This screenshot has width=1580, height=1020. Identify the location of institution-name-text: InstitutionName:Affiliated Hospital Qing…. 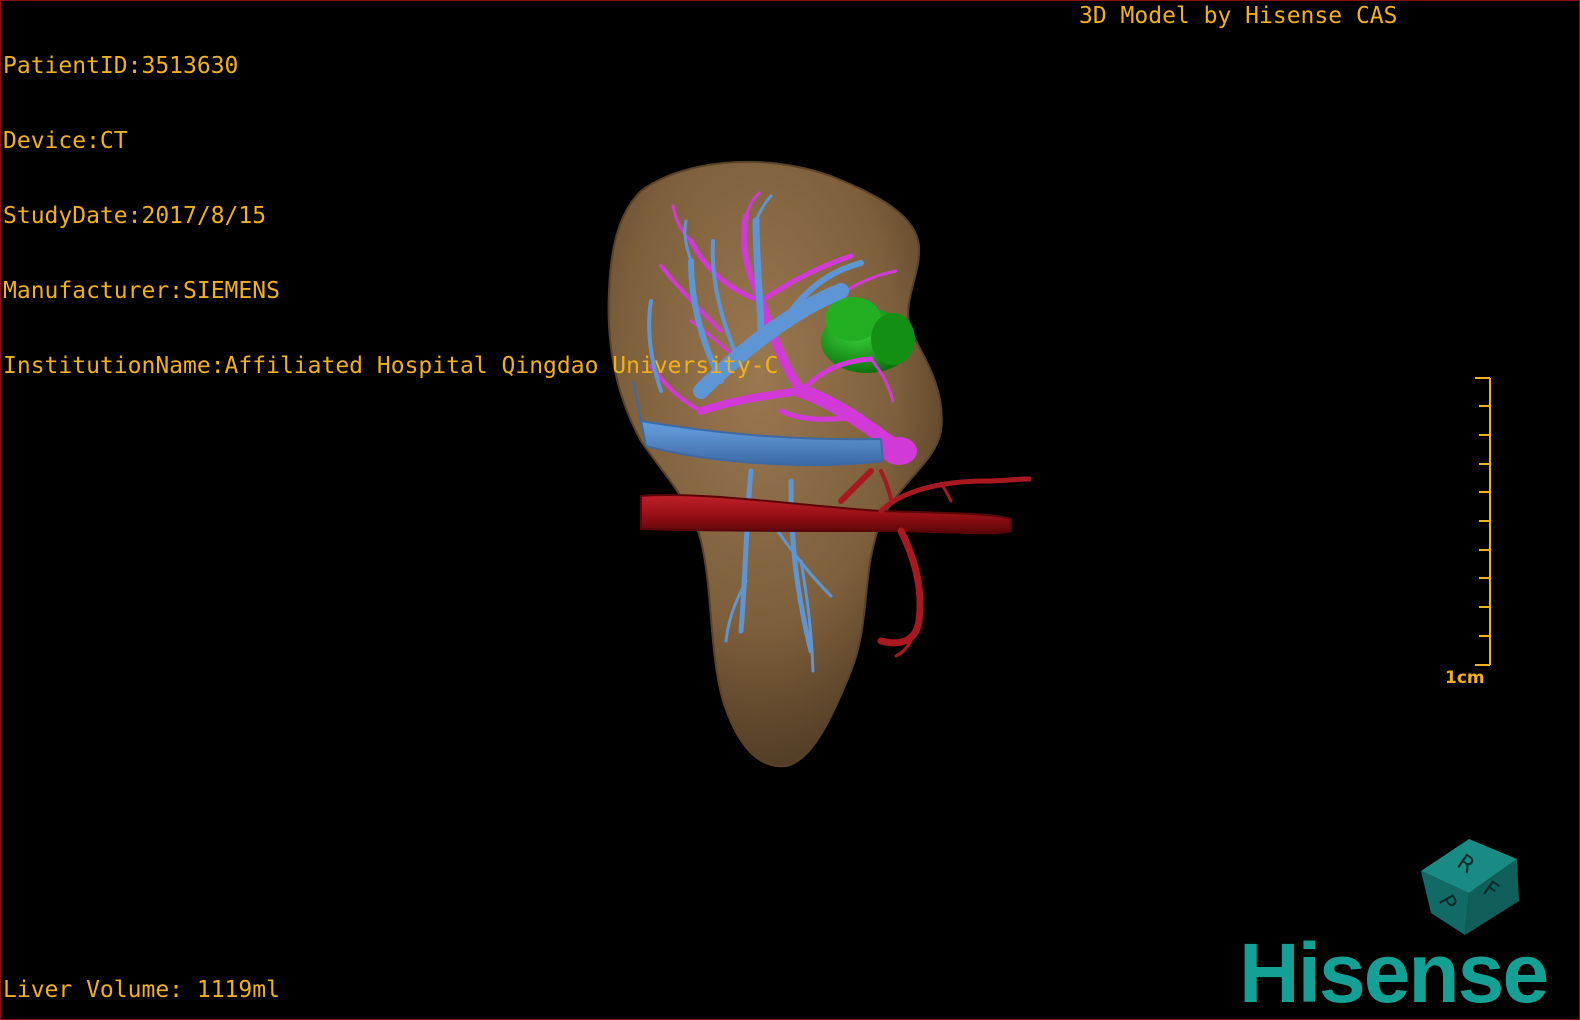
(391, 366).